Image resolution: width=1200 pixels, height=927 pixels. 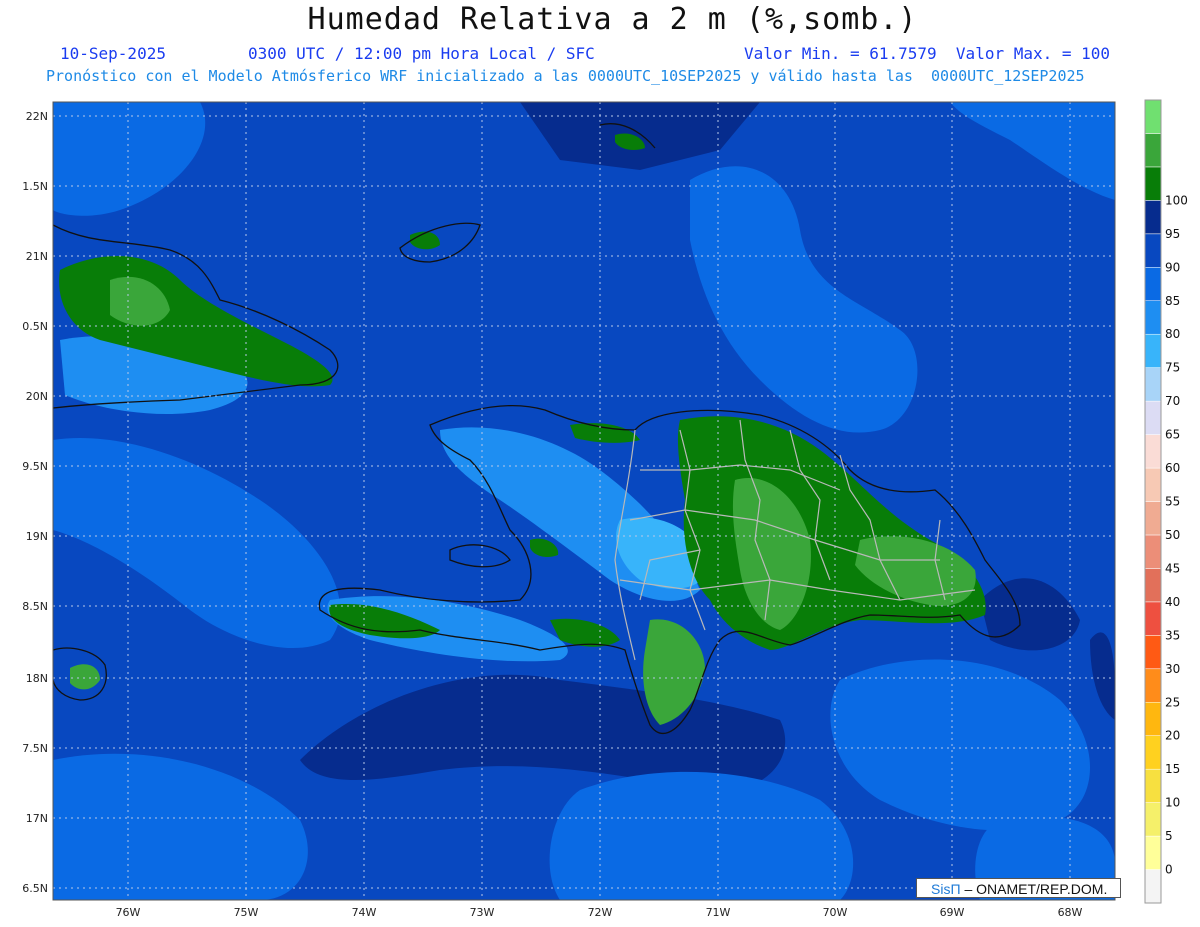 What do you see at coordinates (1034, 889) in the screenshot?
I see `credit-text: – ONAMET/REP.DOM.` at bounding box center [1034, 889].